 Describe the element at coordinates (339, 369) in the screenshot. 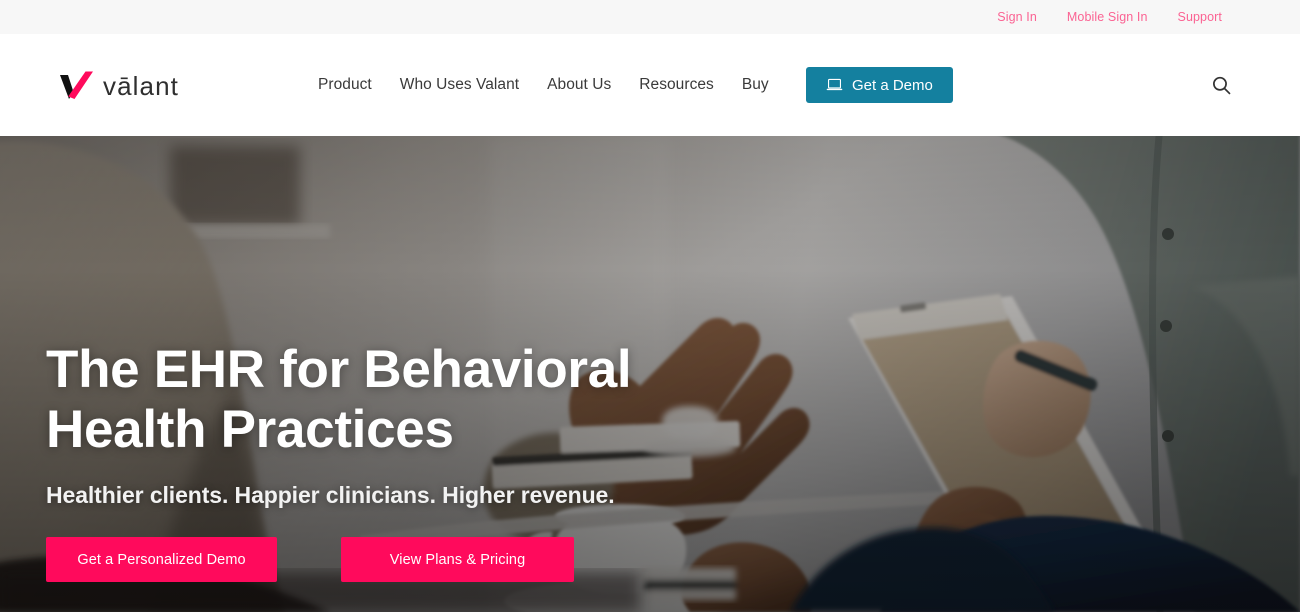

I see `hero-title-line-1: The EHR for Behavioral` at that location.